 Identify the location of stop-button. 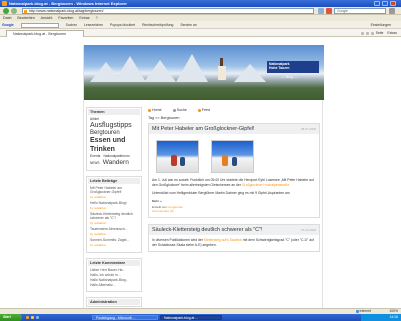
(329, 11).